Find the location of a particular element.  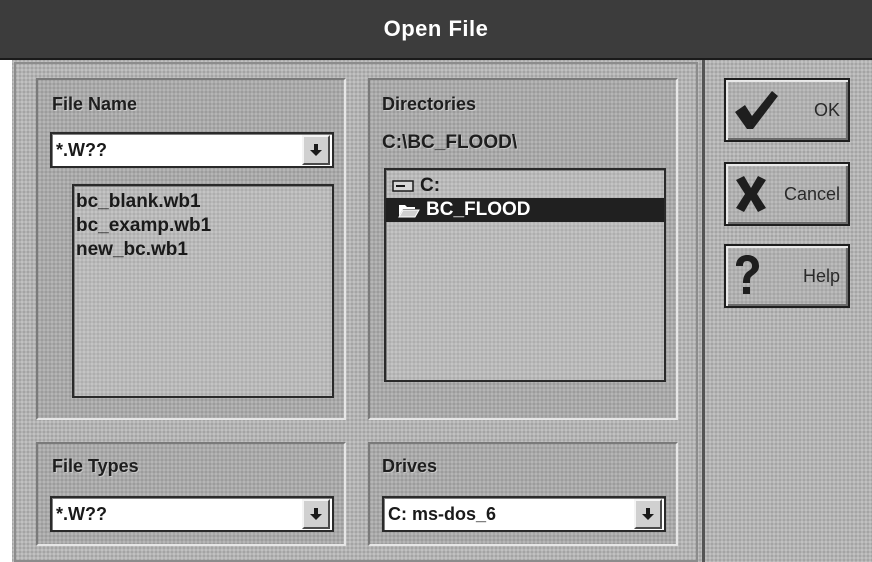

file-list-item: bc_blank.wb1 is located at coordinates (203, 202).